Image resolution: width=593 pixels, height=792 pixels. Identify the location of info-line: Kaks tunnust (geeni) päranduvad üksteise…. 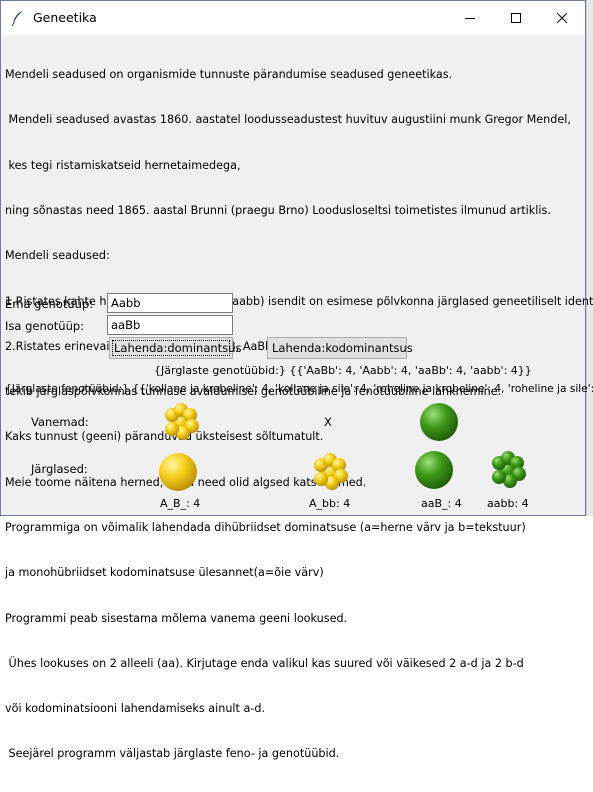
(164, 437).